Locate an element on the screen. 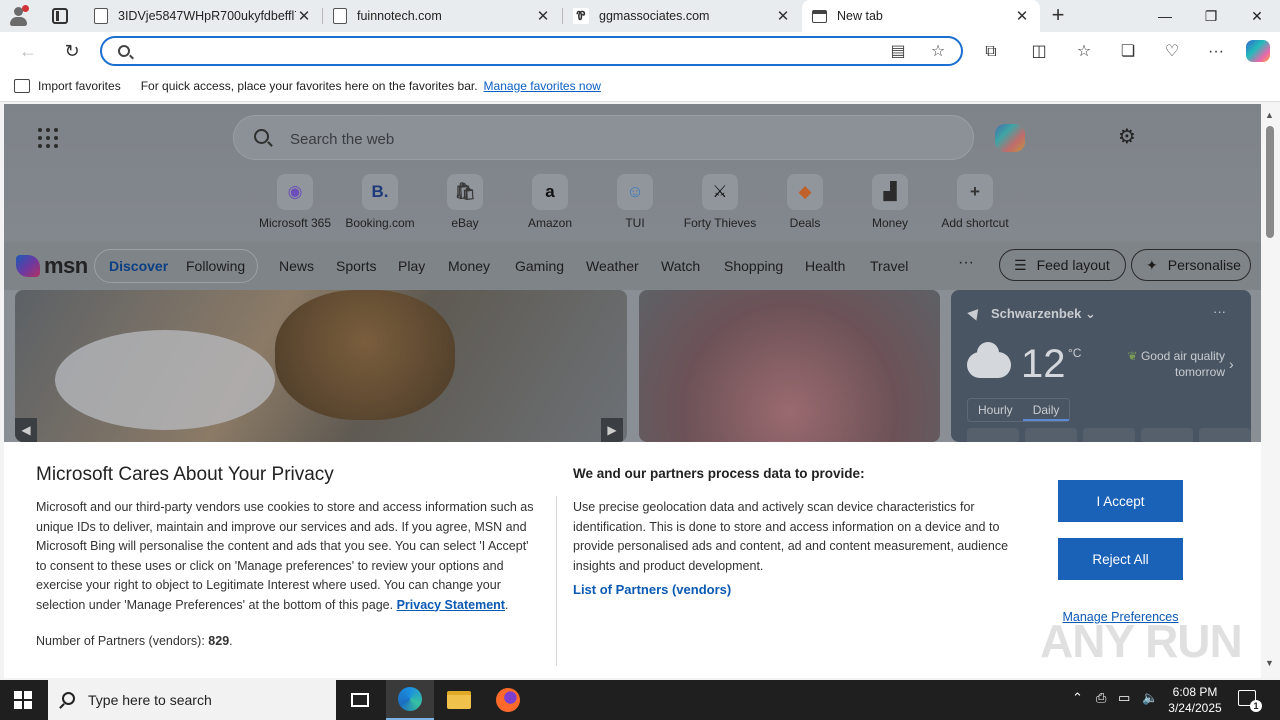 This screenshot has width=1280, height=720. back-button: ← is located at coordinates (28, 51).